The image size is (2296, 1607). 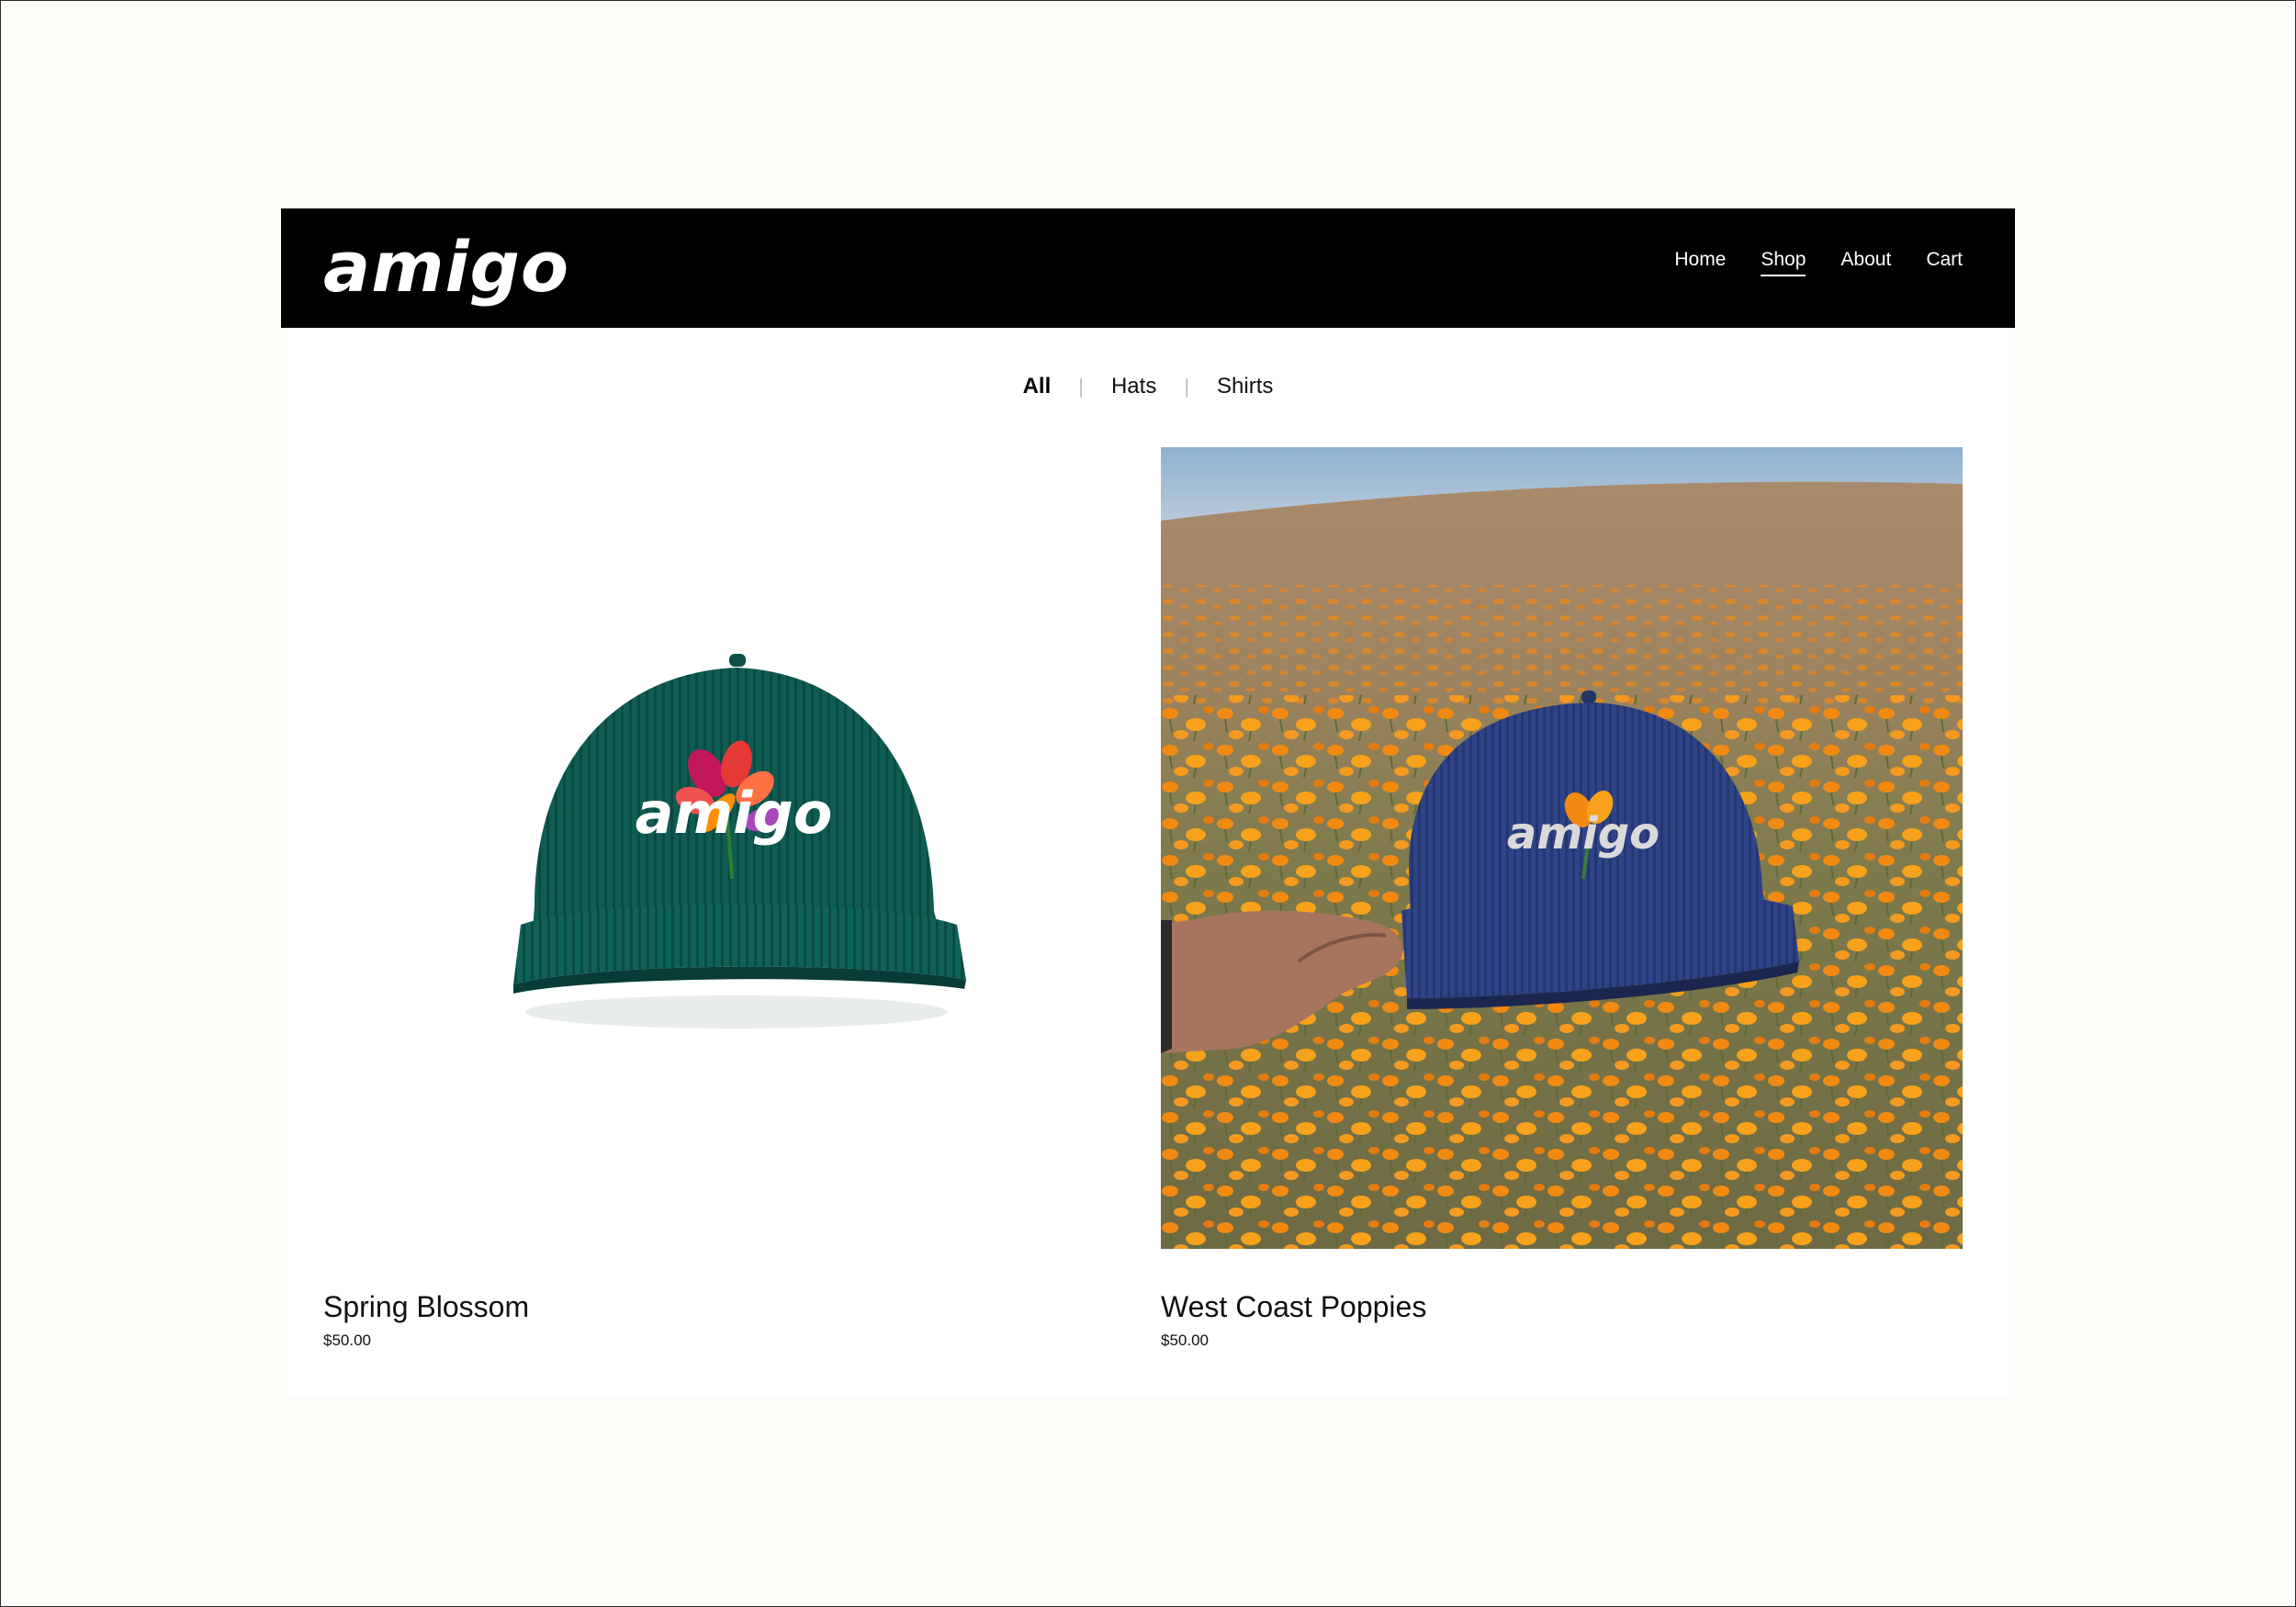 I want to click on product-title: West Coast Poppies, so click(x=1562, y=1306).